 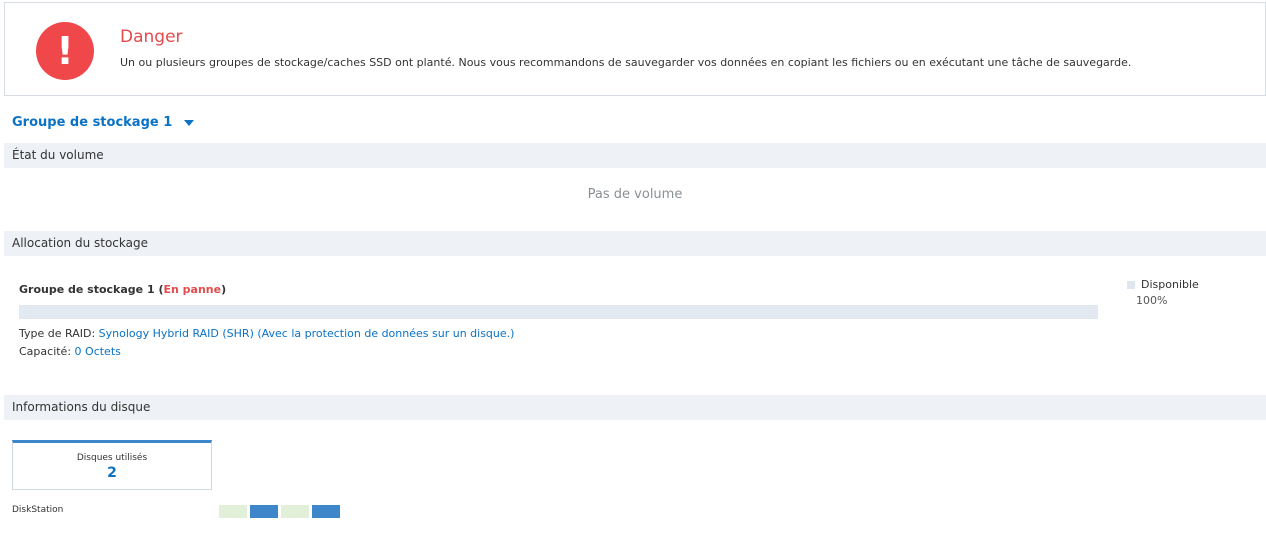 What do you see at coordinates (189, 122) in the screenshot?
I see `caret-down-icon` at bounding box center [189, 122].